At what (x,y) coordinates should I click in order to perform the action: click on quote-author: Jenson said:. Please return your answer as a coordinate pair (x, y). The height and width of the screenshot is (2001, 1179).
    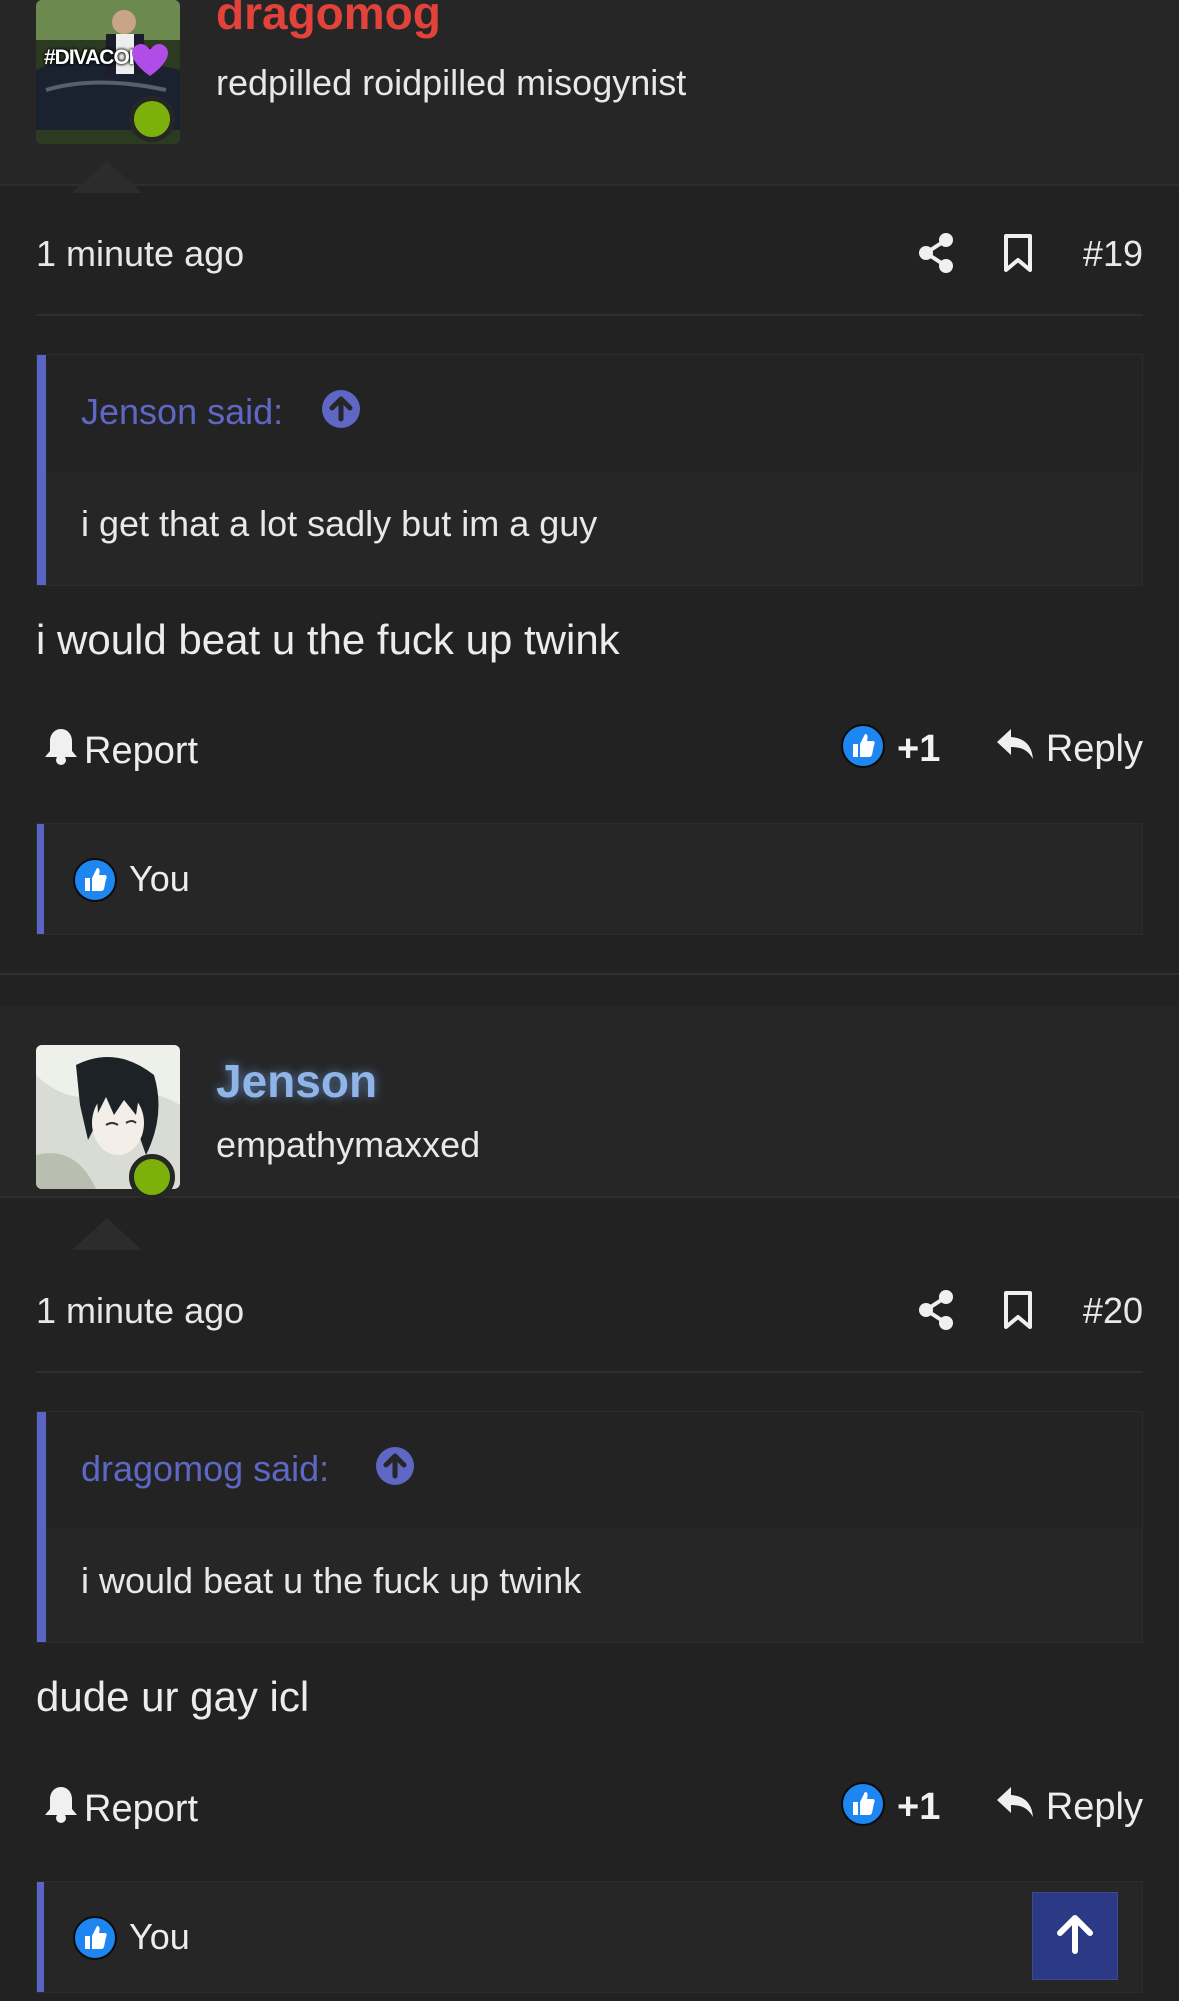
    Looking at the image, I should click on (182, 412).